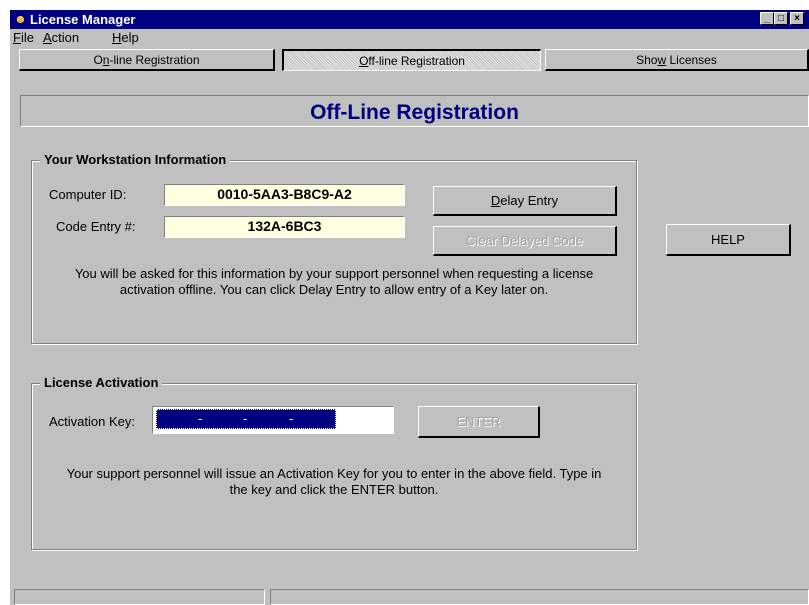  I want to click on computer-id-value: 0010-5AA3-B8C9-A2, so click(284, 195).